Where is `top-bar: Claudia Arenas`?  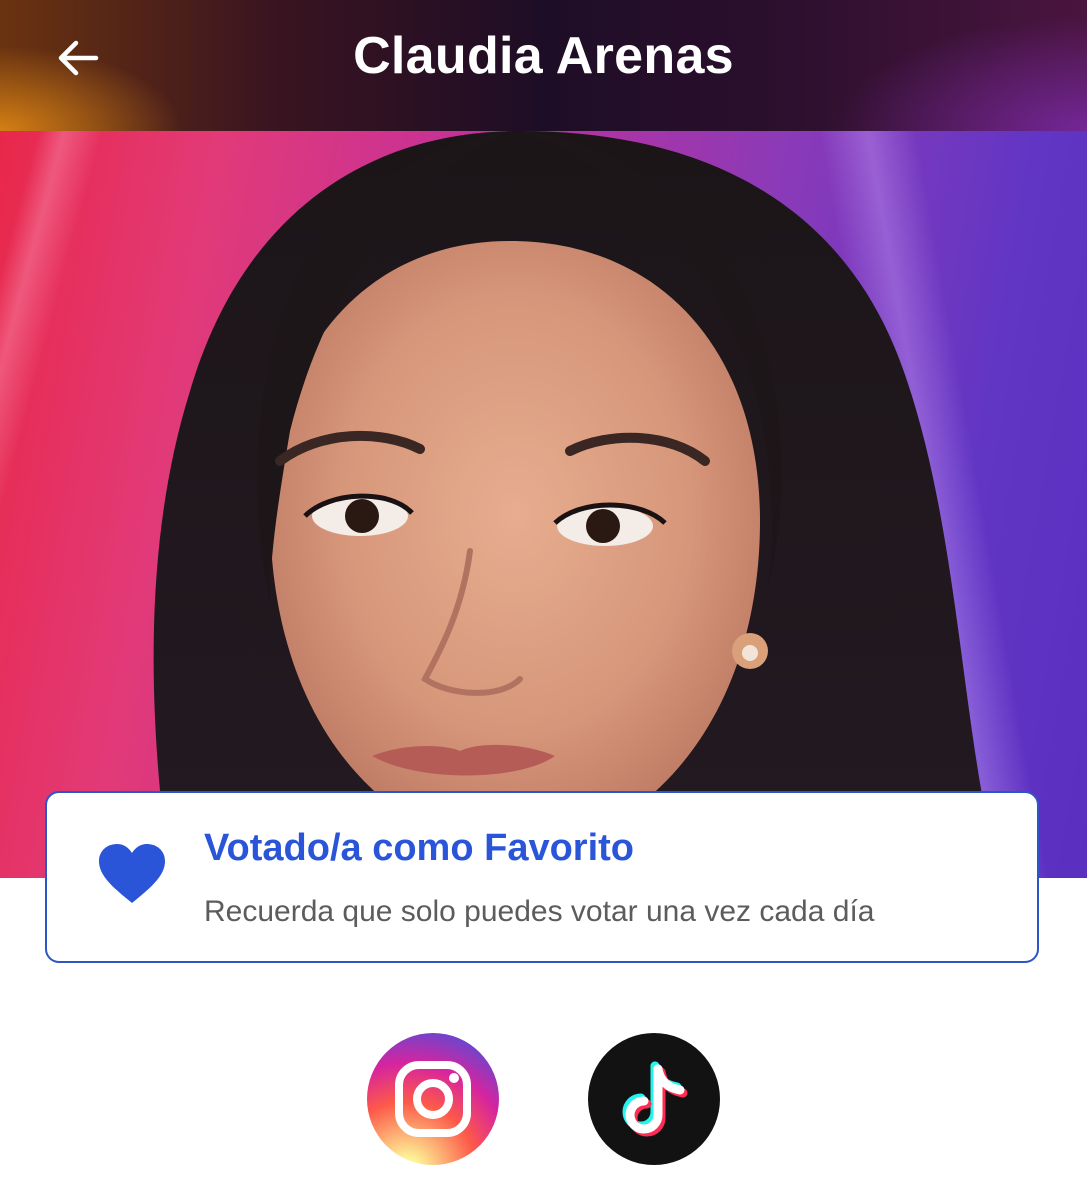 top-bar: Claudia Arenas is located at coordinates (543, 65).